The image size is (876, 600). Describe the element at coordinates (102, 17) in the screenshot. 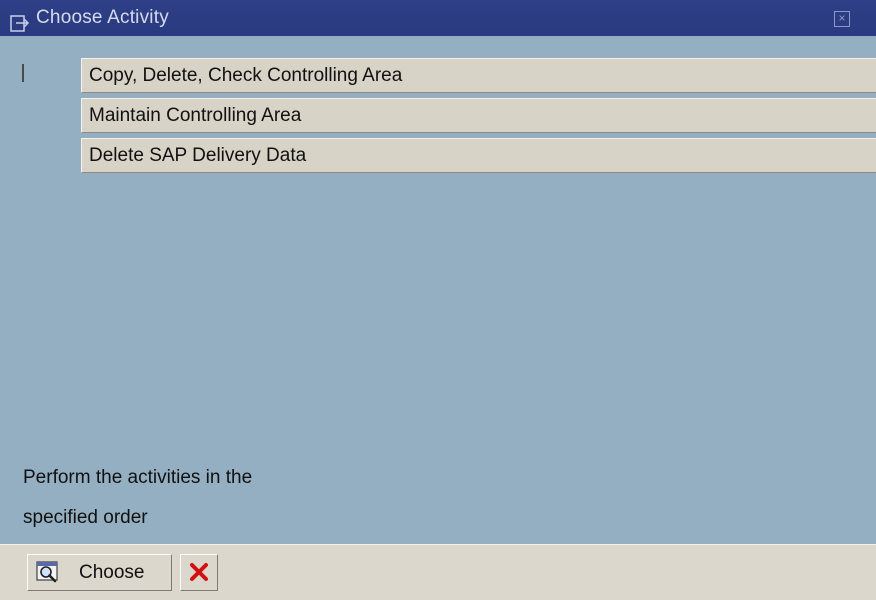

I see `window-title: Choose Activity` at that location.